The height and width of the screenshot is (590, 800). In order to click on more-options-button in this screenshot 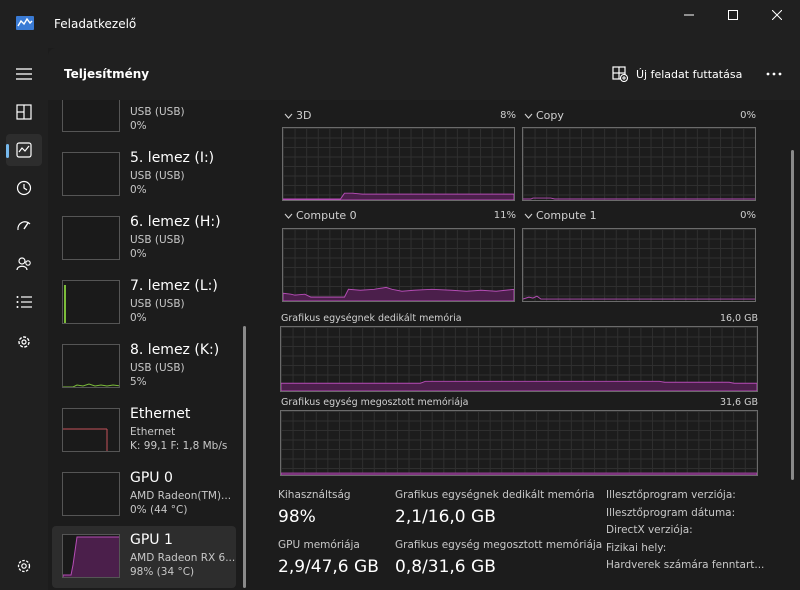, I will do `click(774, 74)`.